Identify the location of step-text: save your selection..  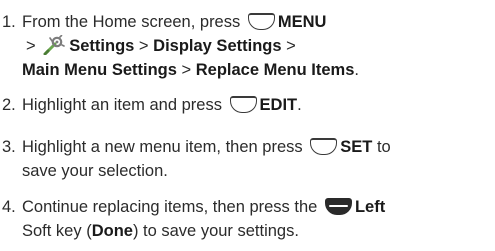
(95, 171).